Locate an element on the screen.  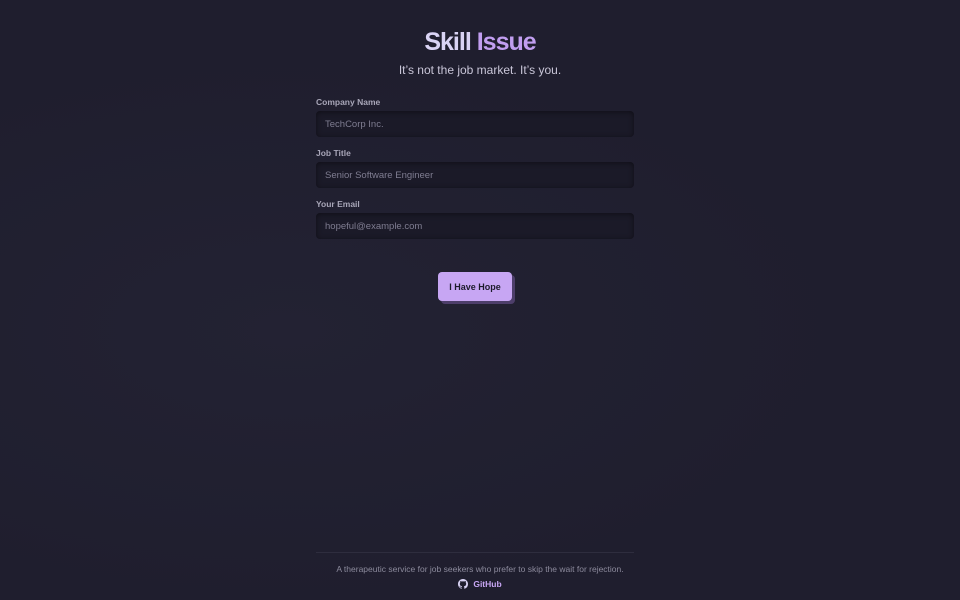
github-link: GitHub is located at coordinates (480, 584).